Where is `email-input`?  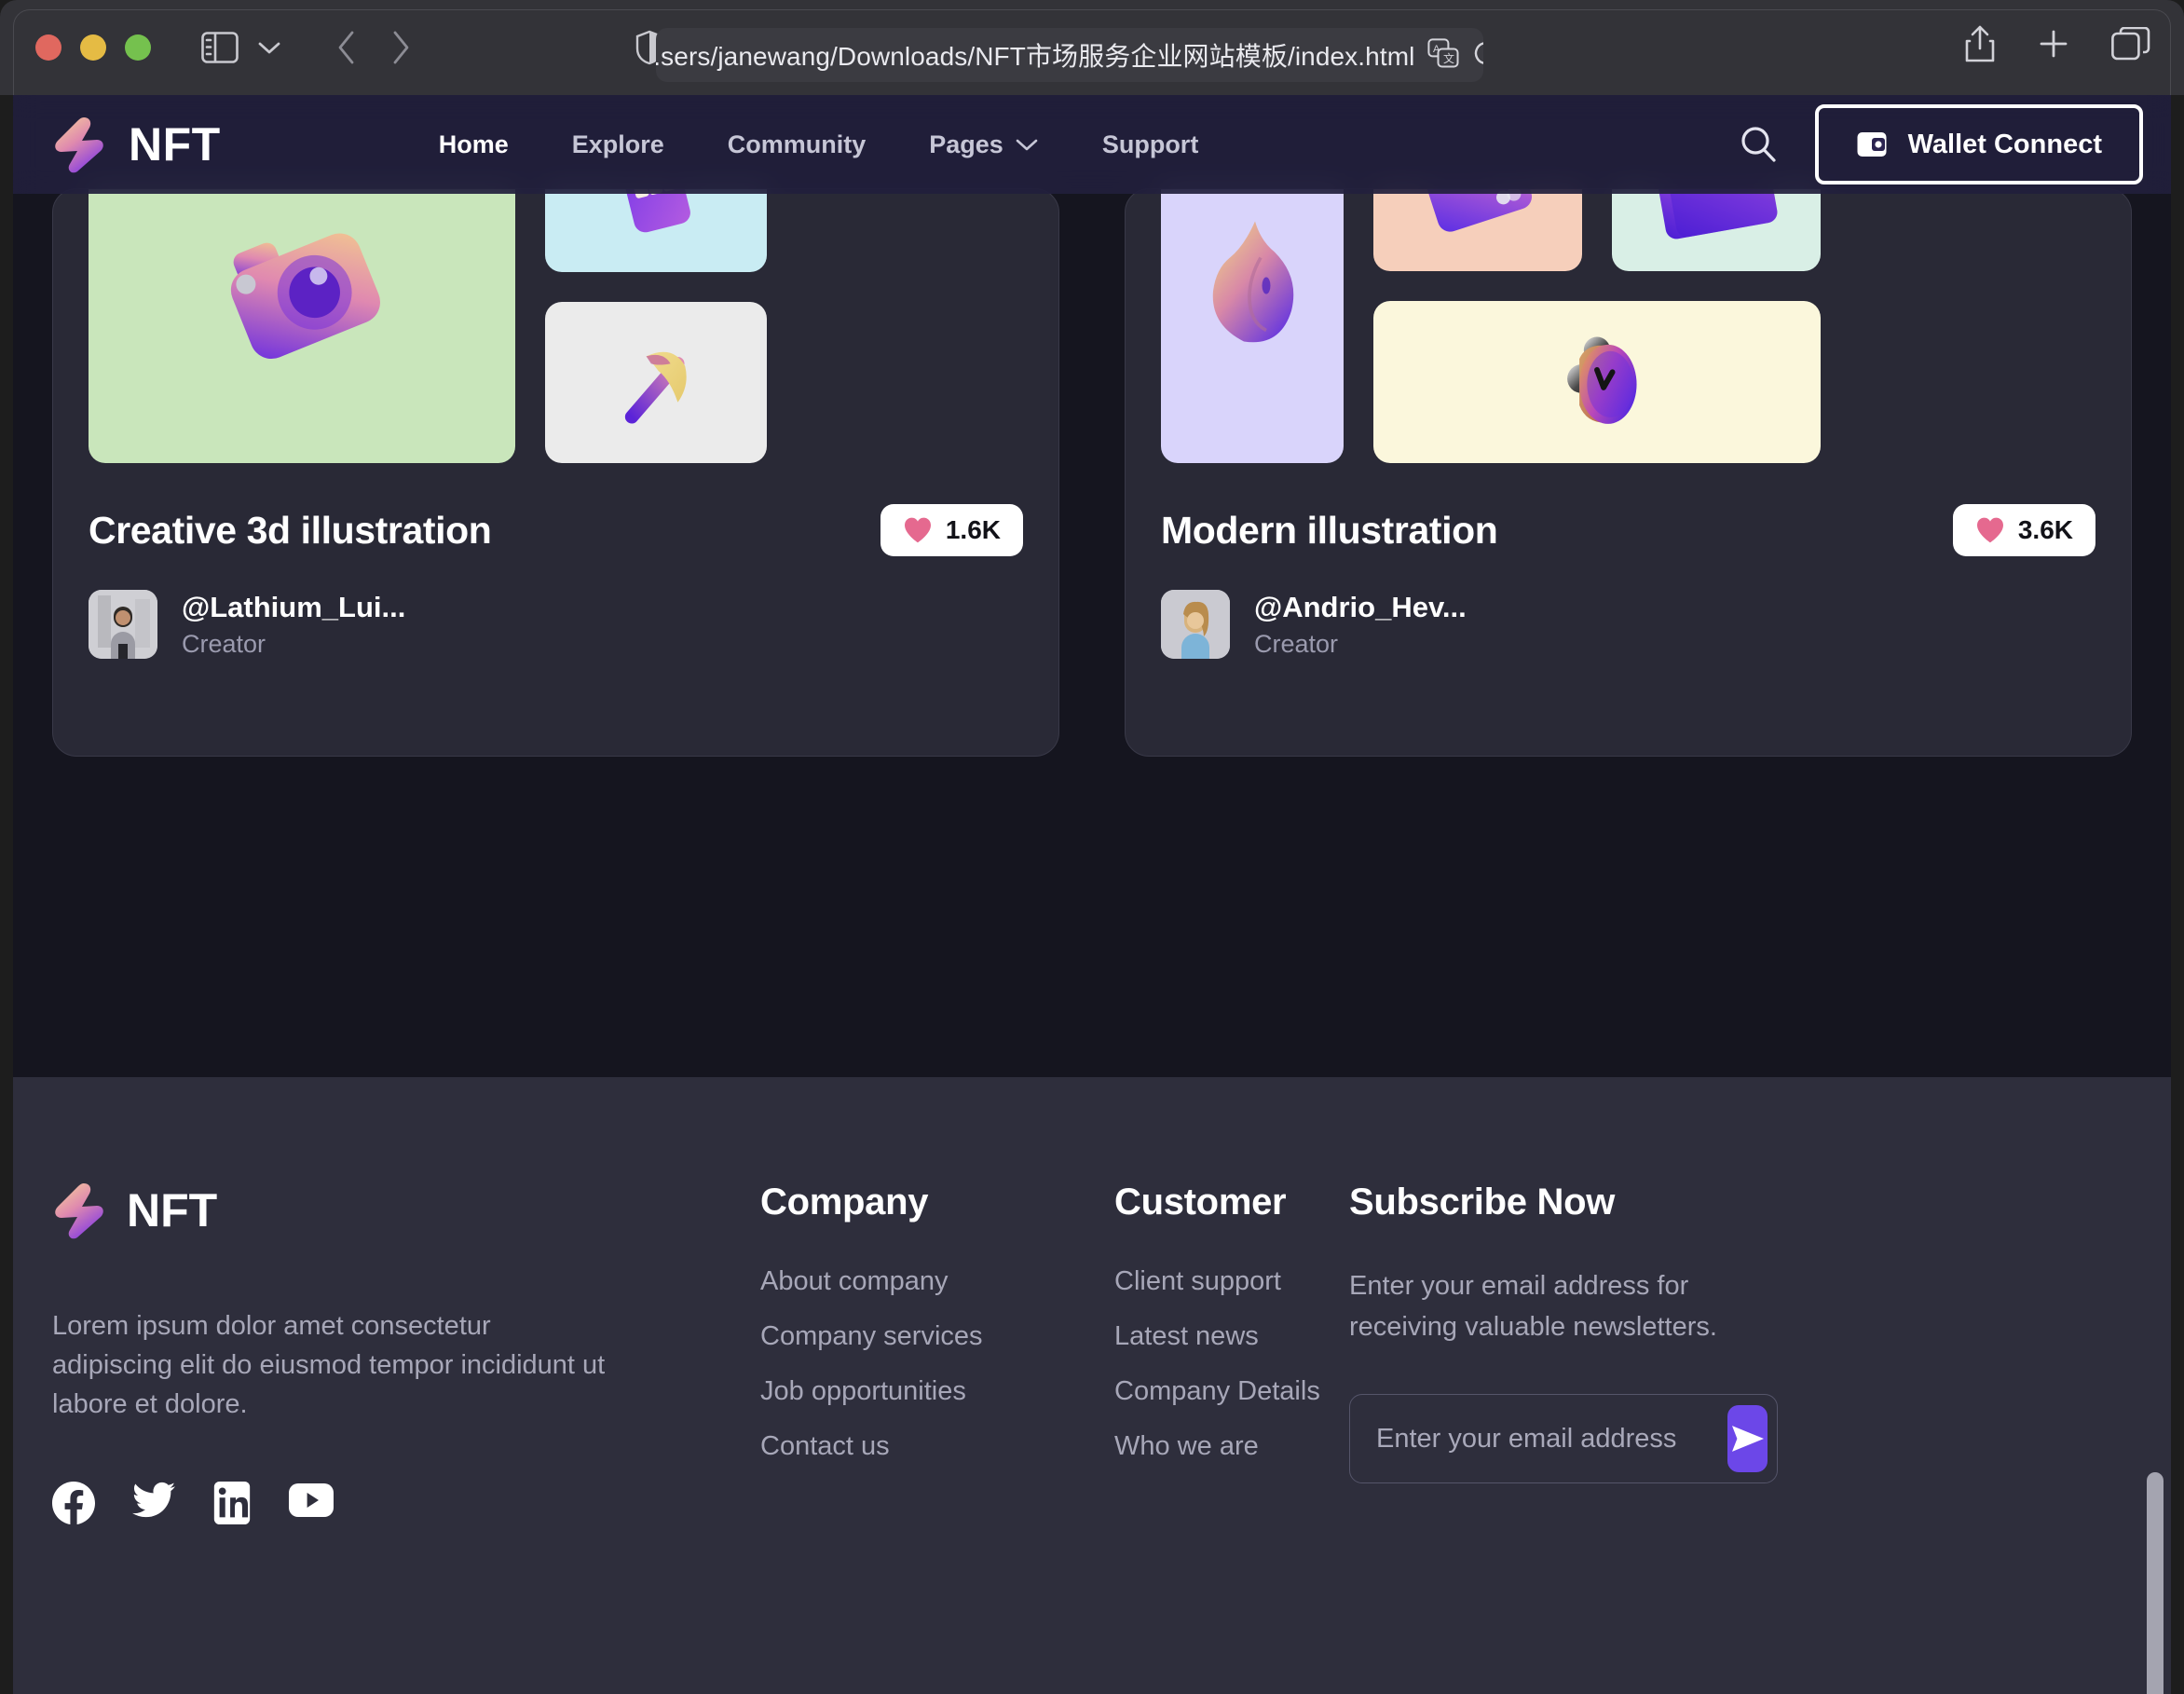
email-input is located at coordinates (1551, 1439).